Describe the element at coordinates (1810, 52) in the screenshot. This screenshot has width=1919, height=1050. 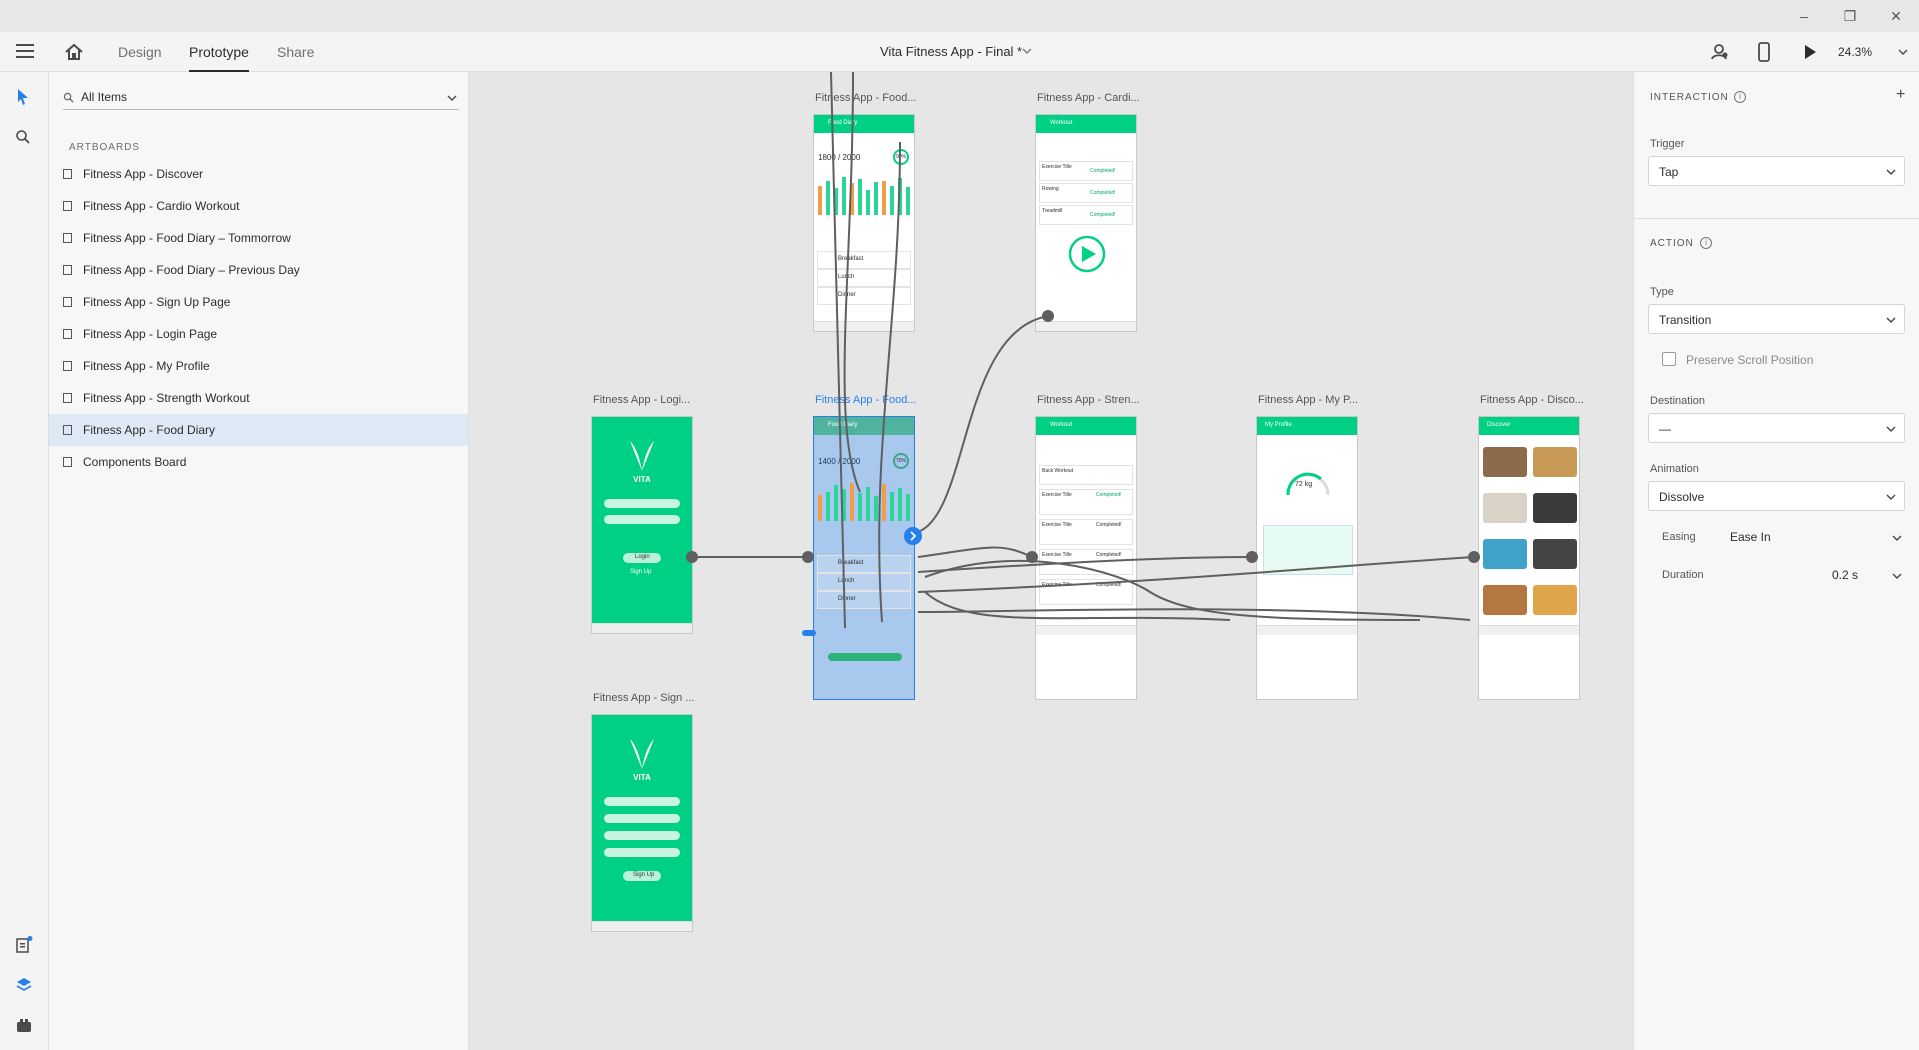
I see `play-icon` at that location.